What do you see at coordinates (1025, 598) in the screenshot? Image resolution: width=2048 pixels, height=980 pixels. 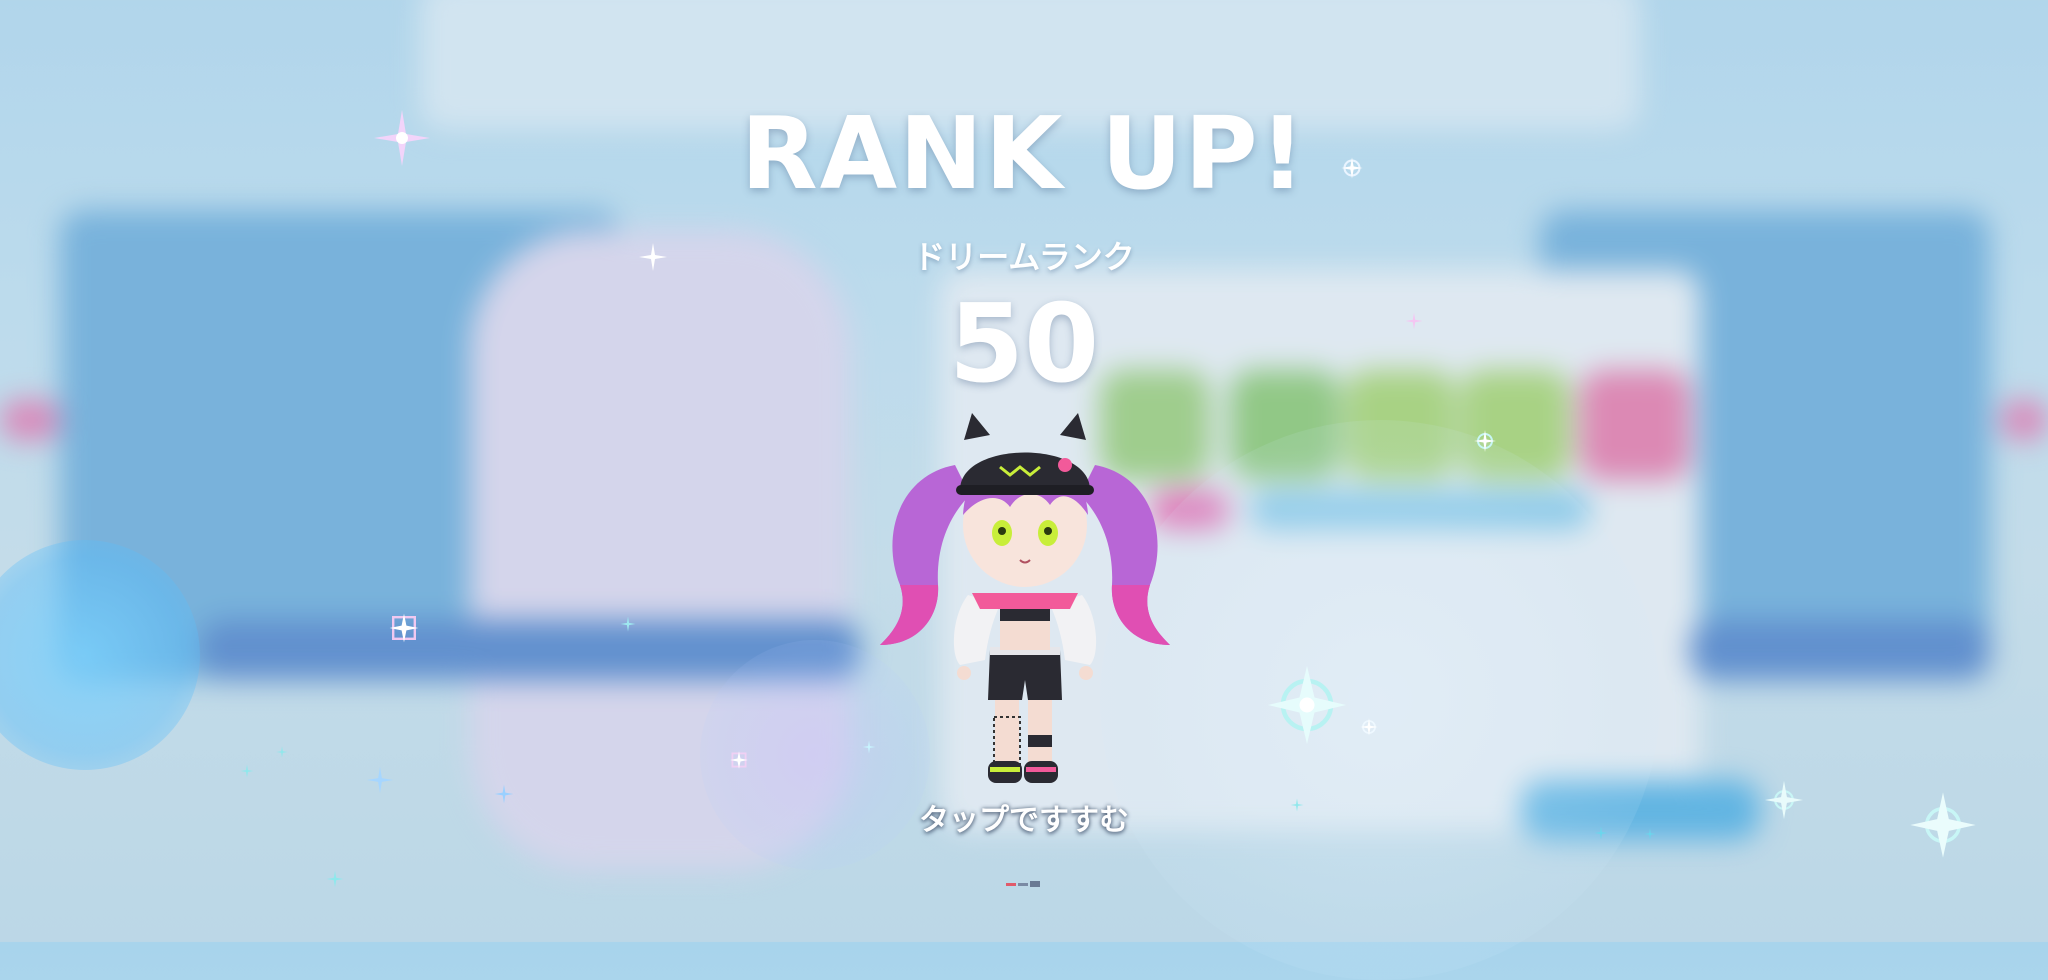 I see `chibi-character` at bounding box center [1025, 598].